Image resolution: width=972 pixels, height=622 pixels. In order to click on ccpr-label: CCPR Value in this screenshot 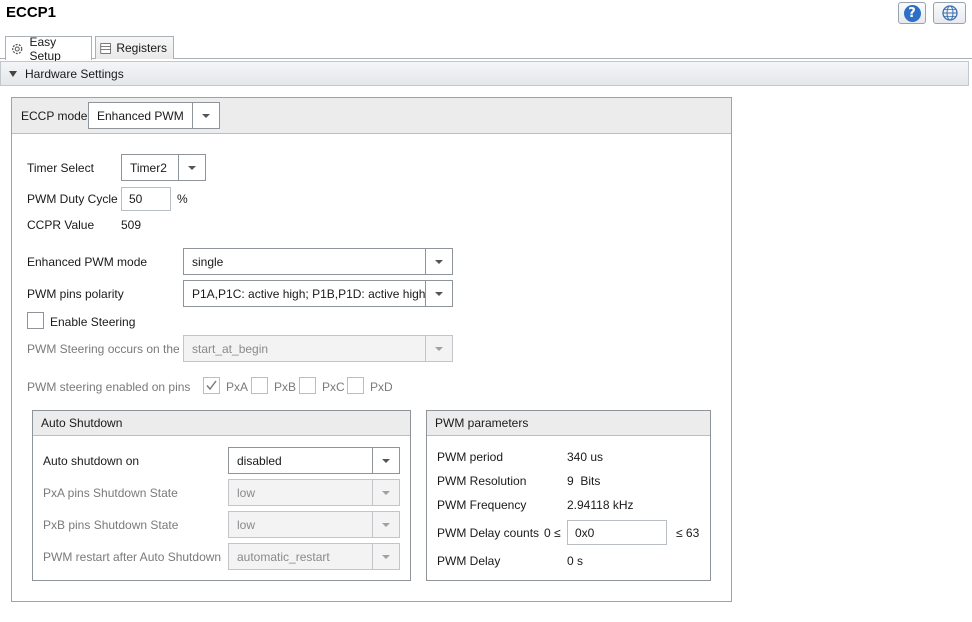, I will do `click(61, 225)`.